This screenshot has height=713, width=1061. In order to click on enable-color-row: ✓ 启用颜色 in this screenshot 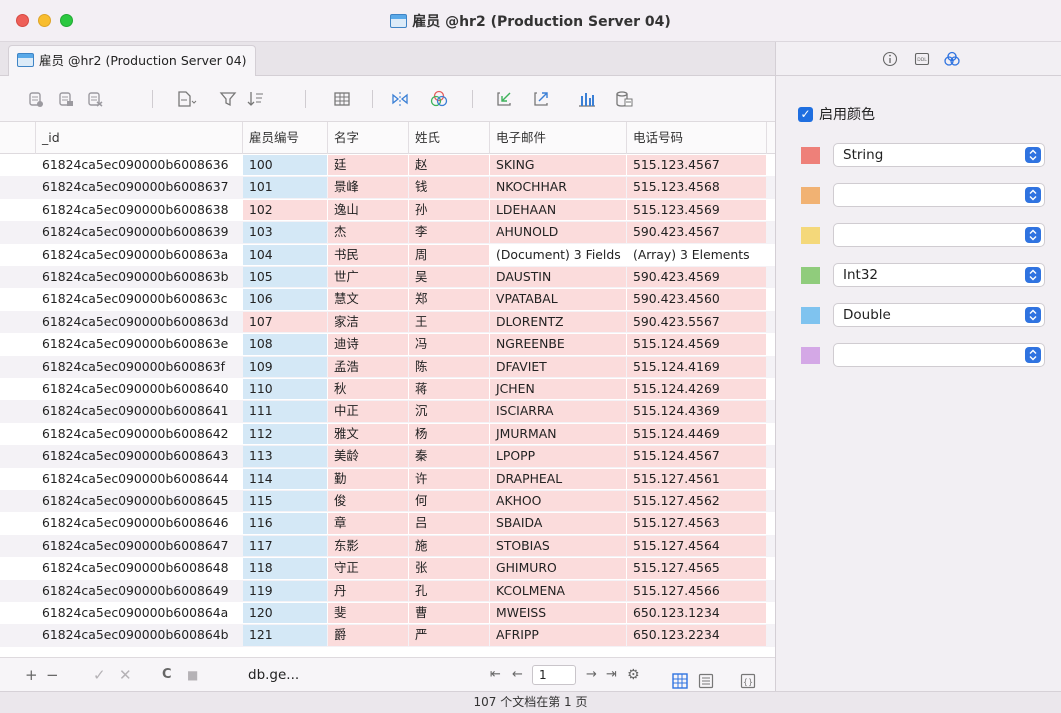, I will do `click(836, 114)`.